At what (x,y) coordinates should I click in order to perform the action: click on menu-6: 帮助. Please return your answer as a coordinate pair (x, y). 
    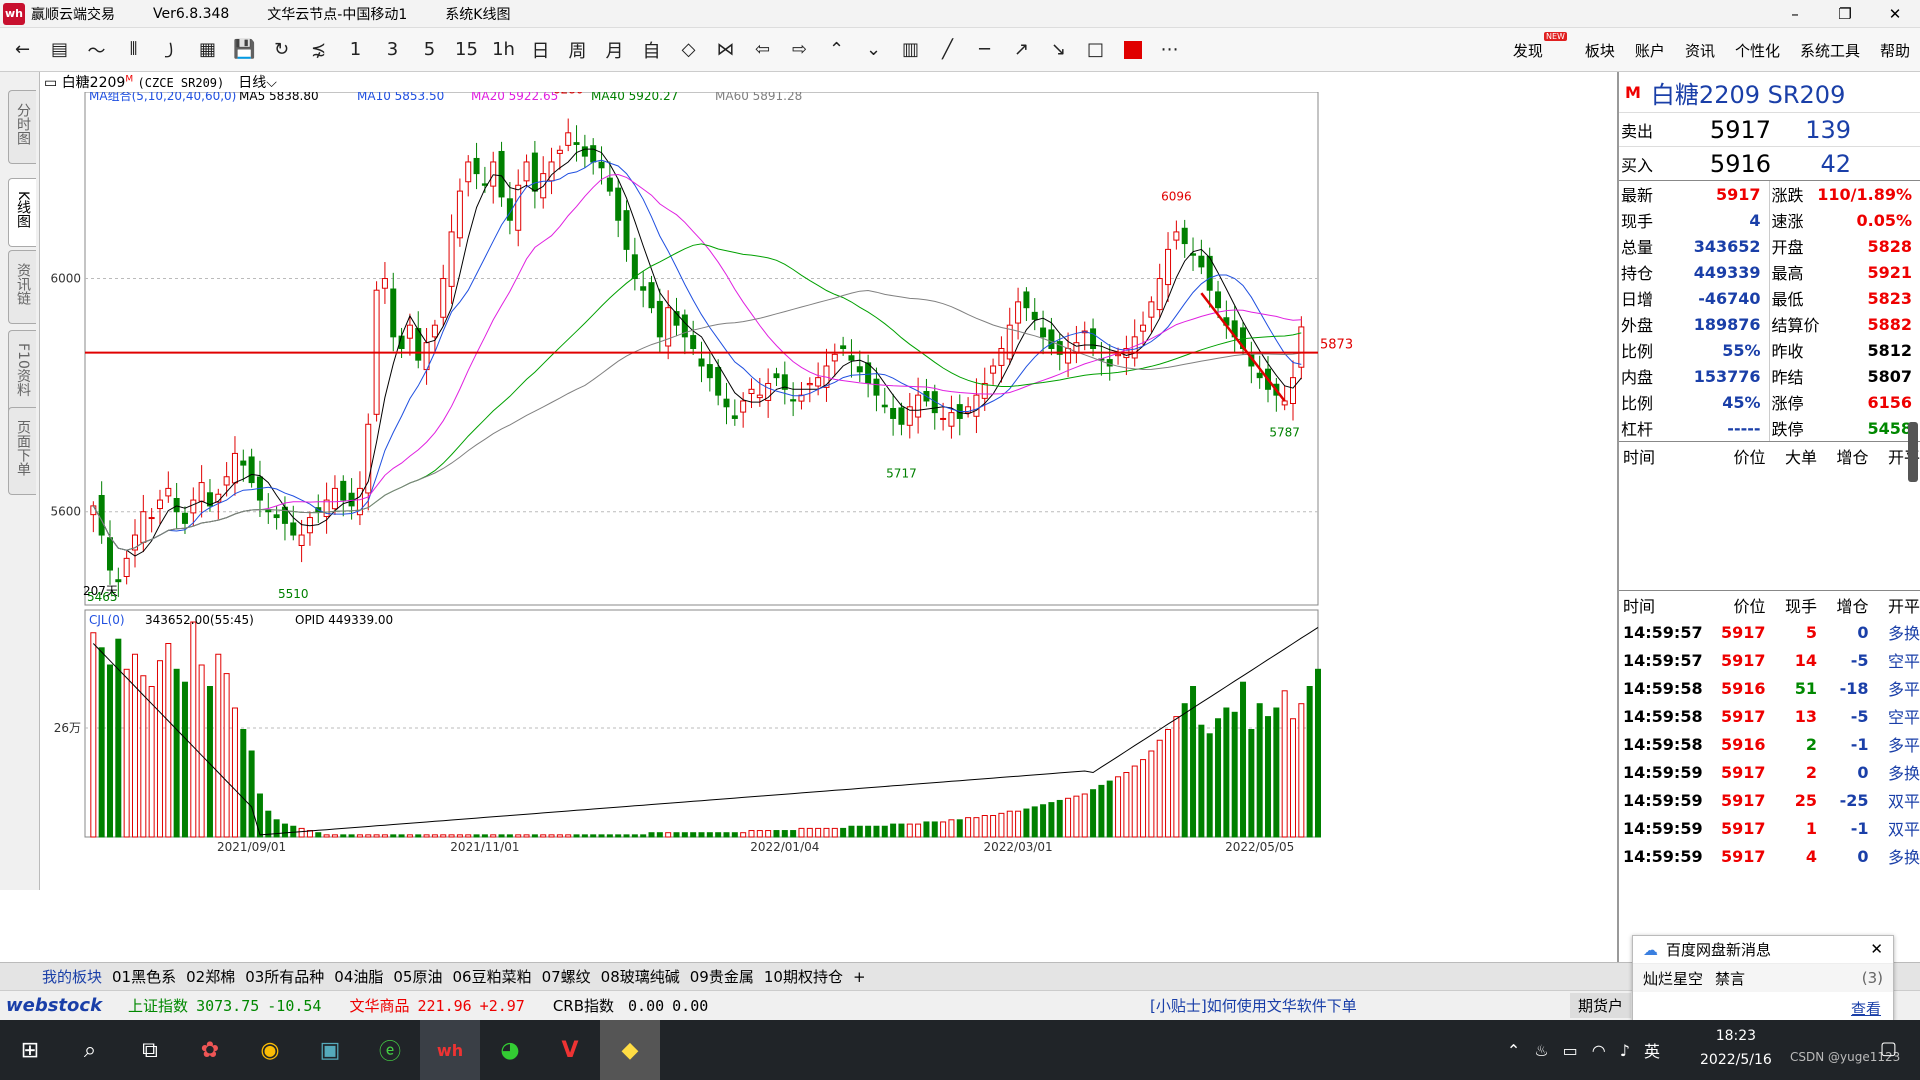
    Looking at the image, I should click on (1895, 50).